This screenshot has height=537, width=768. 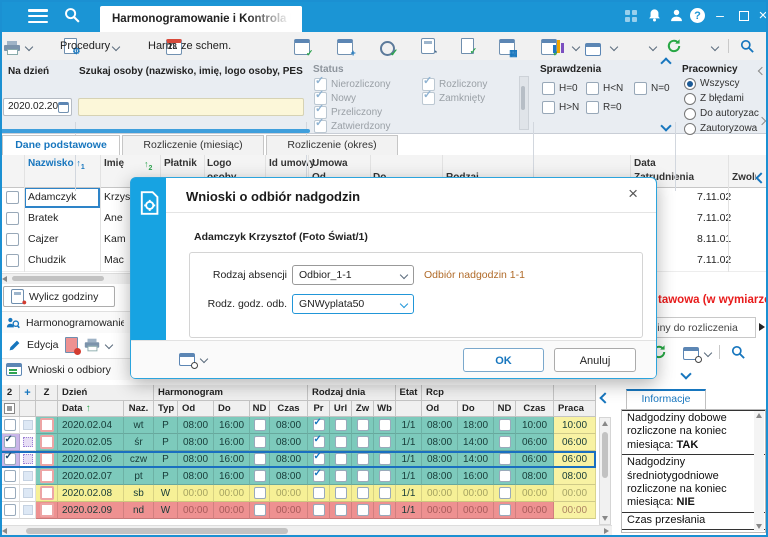 What do you see at coordinates (65, 322) in the screenshot?
I see `harmonogramowanie-section: Harmonogramowanie` at bounding box center [65, 322].